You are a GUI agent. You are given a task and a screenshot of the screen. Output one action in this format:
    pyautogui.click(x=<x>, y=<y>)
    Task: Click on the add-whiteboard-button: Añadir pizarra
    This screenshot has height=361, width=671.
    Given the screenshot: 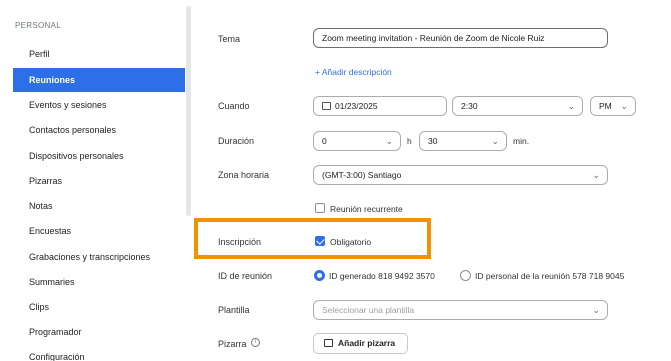 What is the action you would take?
    pyautogui.click(x=360, y=343)
    